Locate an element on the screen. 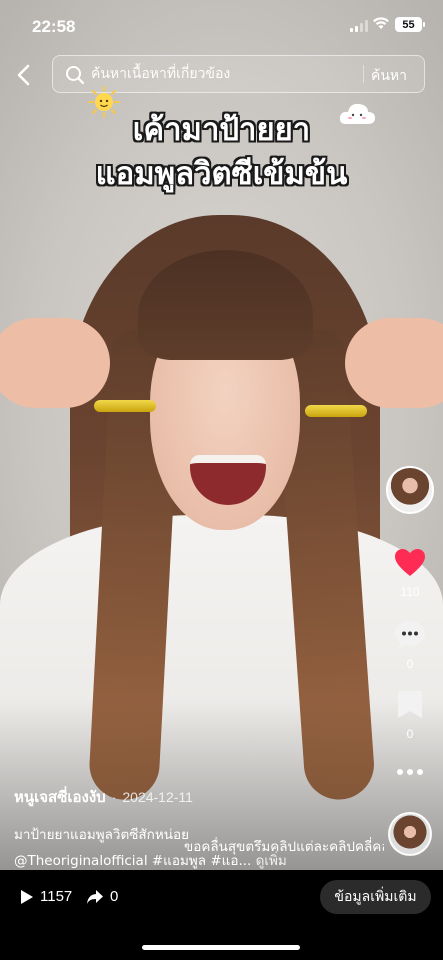 This screenshot has width=443, height=960. comment-button: 0 is located at coordinates (410, 645).